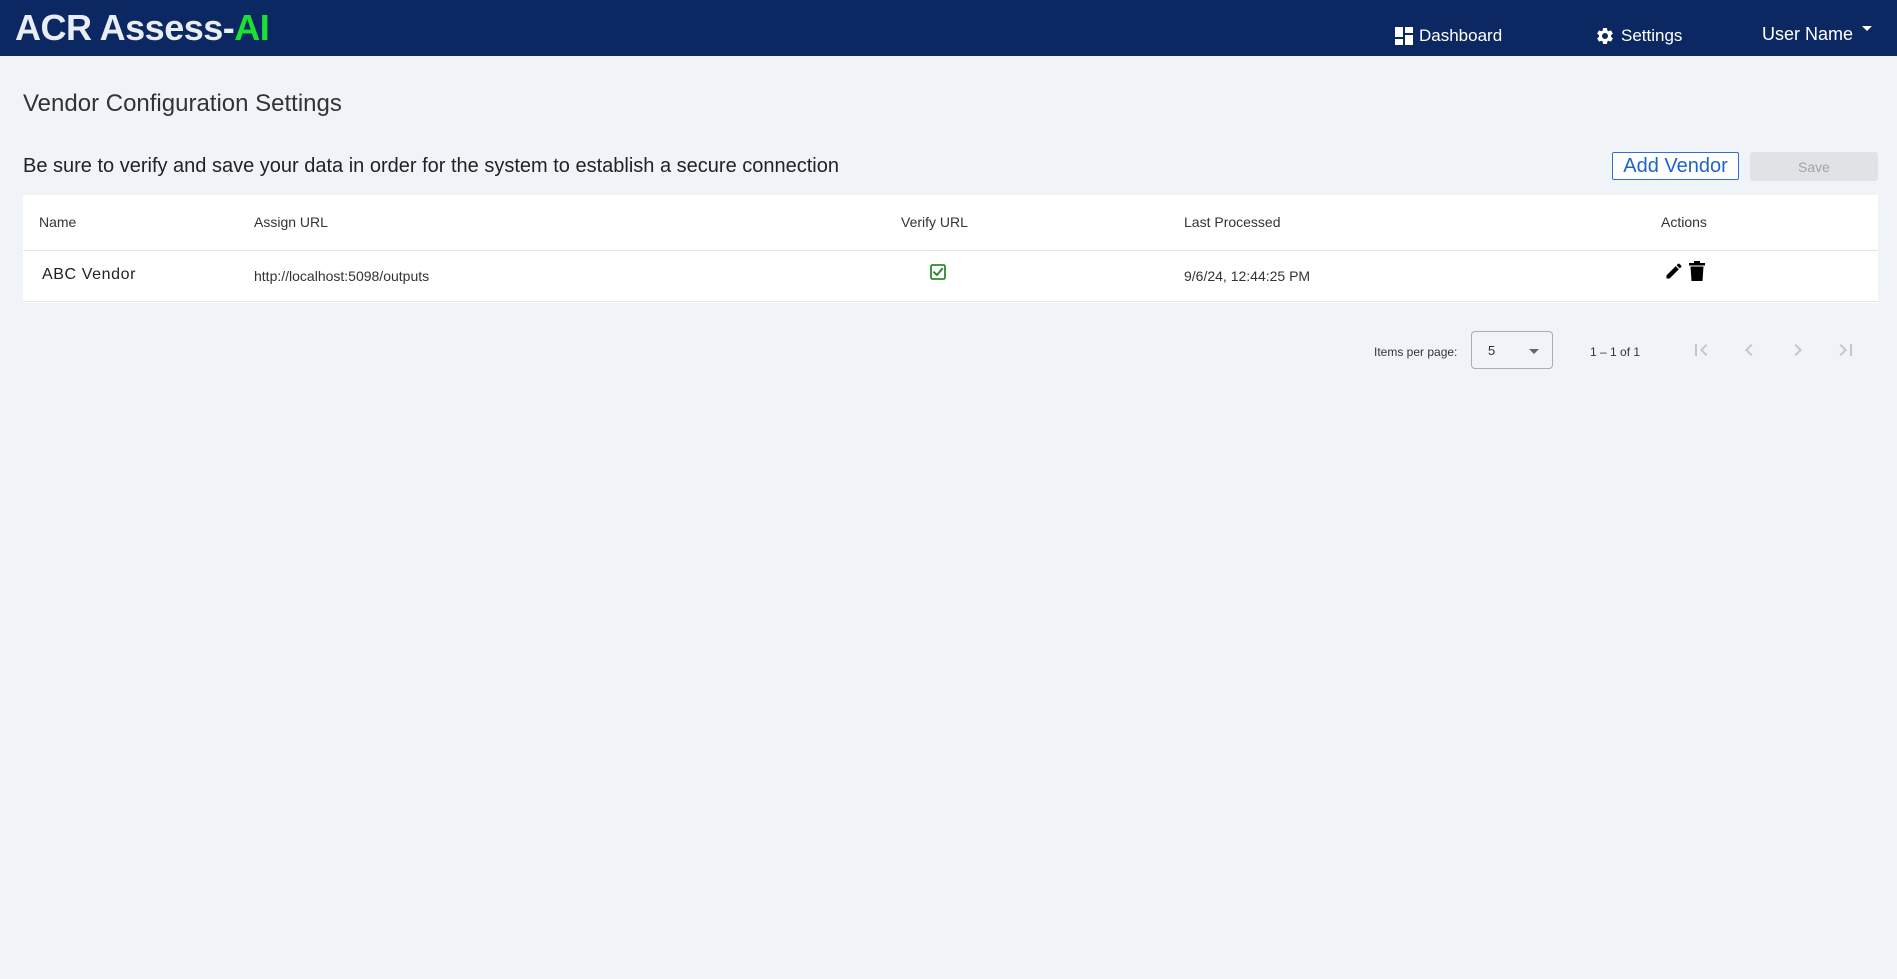 This screenshot has height=979, width=1897. Describe the element at coordinates (1684, 222) in the screenshot. I see `column-header-actions: Actions` at that location.